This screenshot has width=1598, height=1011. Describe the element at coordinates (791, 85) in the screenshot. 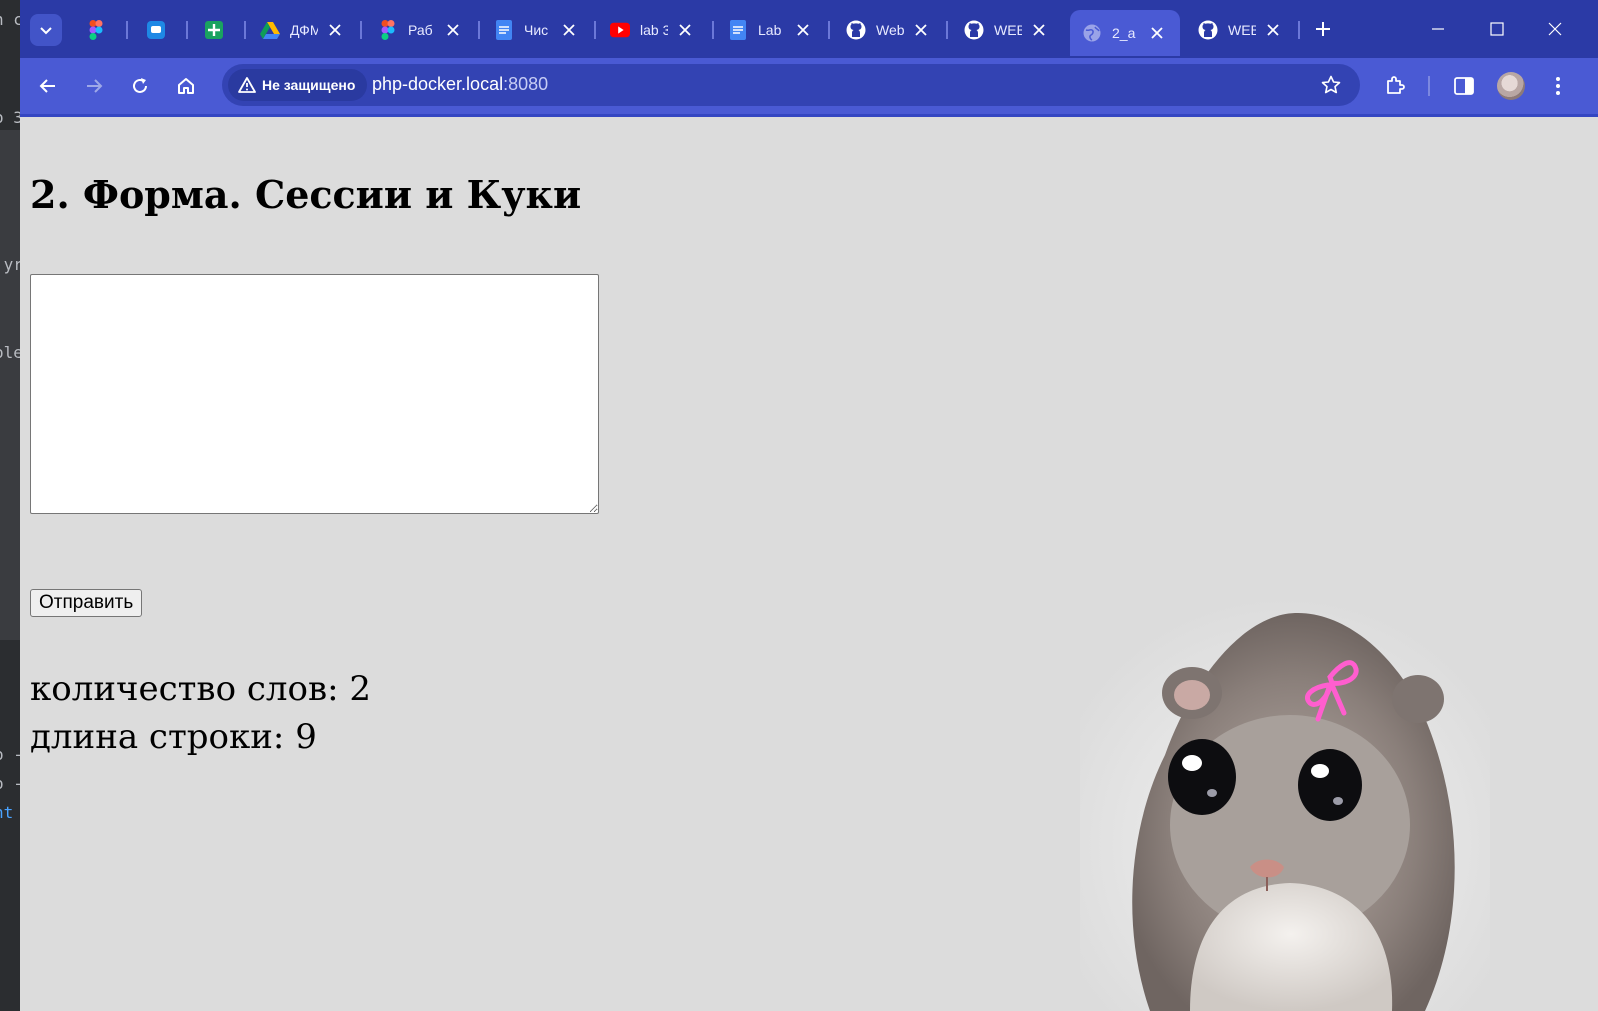

I see `address-bar: Не защищено php-docker.local:8080` at that location.